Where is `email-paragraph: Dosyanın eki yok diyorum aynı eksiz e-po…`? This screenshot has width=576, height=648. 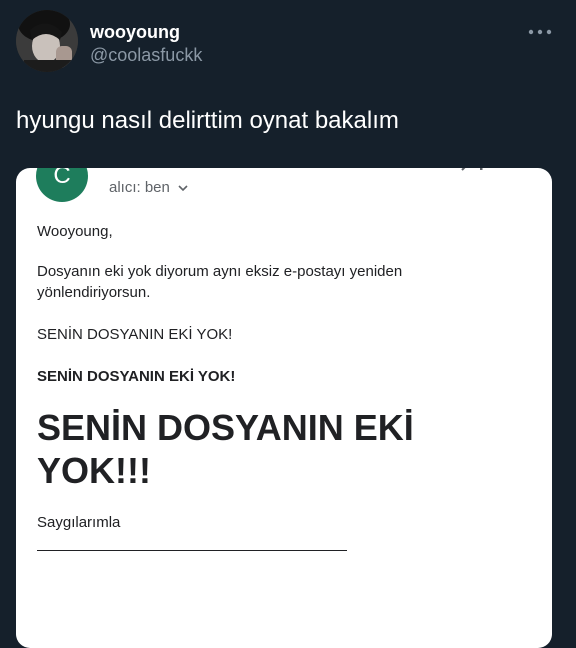 email-paragraph: Dosyanın eki yok diyorum aynı eksiz e-po… is located at coordinates (220, 282).